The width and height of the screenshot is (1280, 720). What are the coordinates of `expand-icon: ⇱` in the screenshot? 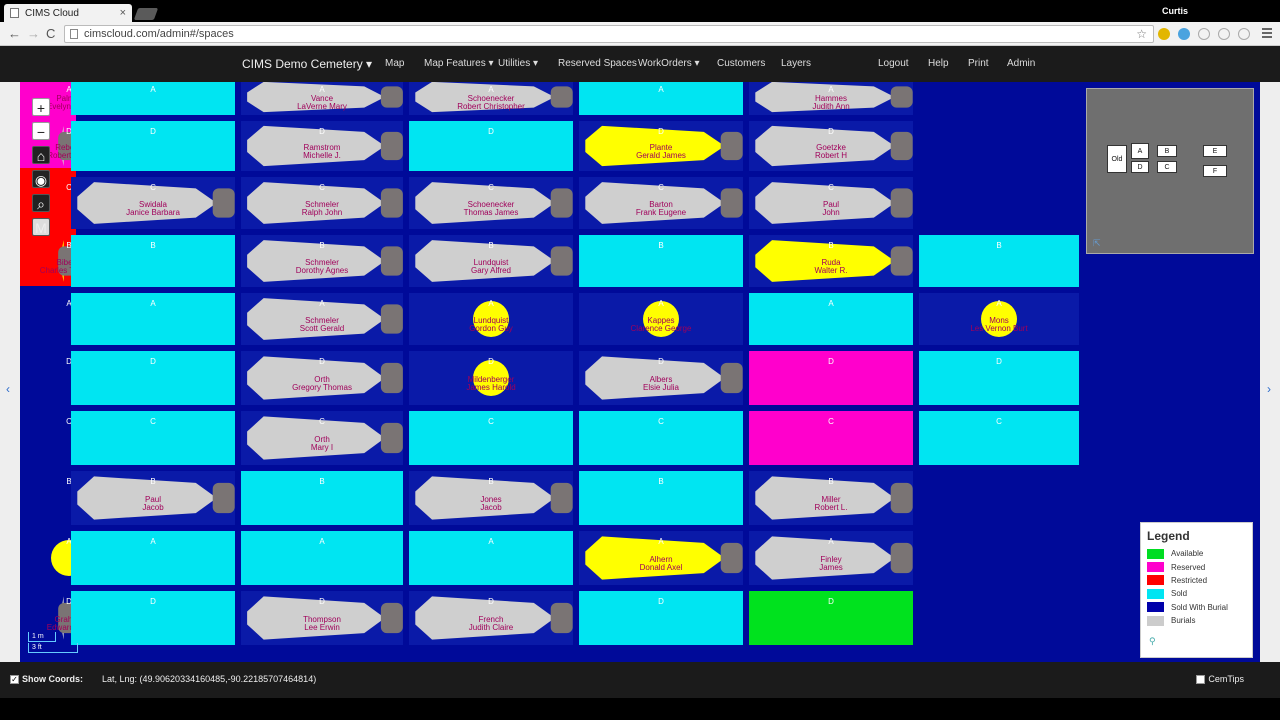 It's located at (1097, 243).